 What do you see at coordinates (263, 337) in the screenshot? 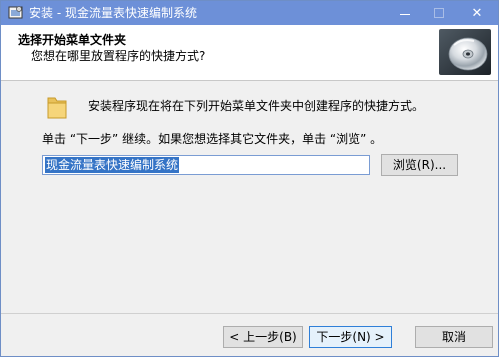
I see `back-button: < 上一步(B)` at bounding box center [263, 337].